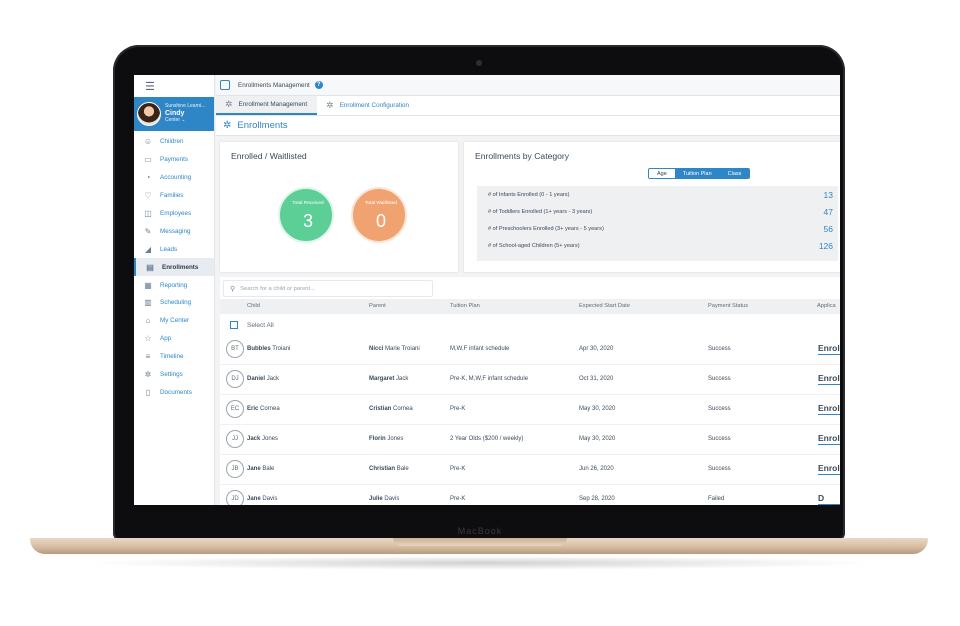 This screenshot has width=960, height=626. Describe the element at coordinates (174, 142) in the screenshot. I see `sidebar-item-children: ☺ Children` at that location.